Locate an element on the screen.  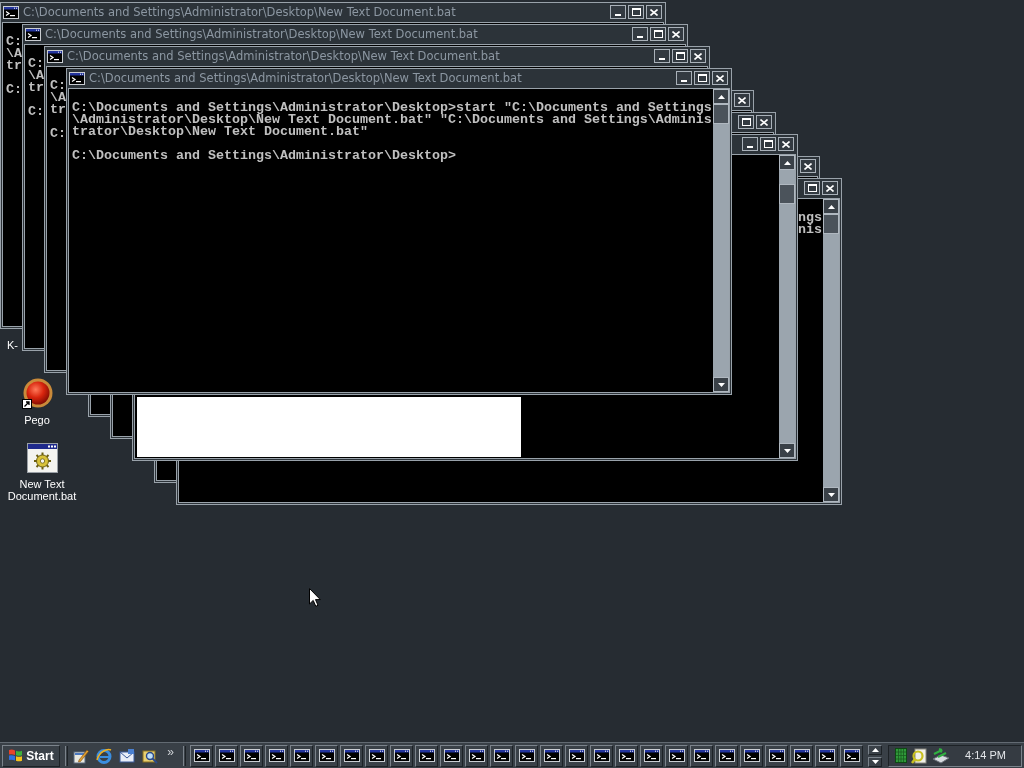
minimize-icon is located at coordinates (750, 147).